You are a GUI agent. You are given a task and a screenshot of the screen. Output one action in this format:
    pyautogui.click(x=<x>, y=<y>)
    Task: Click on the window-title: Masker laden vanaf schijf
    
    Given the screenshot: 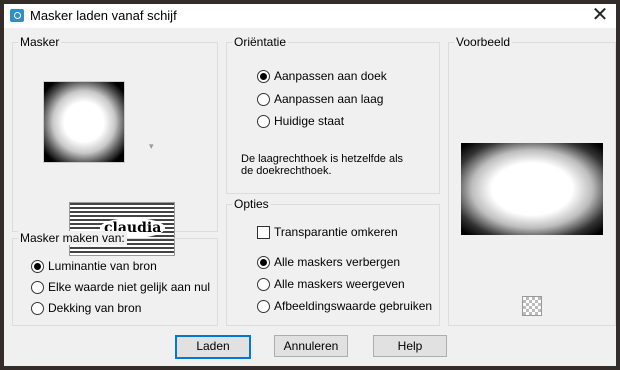 What is the action you would take?
    pyautogui.click(x=103, y=15)
    